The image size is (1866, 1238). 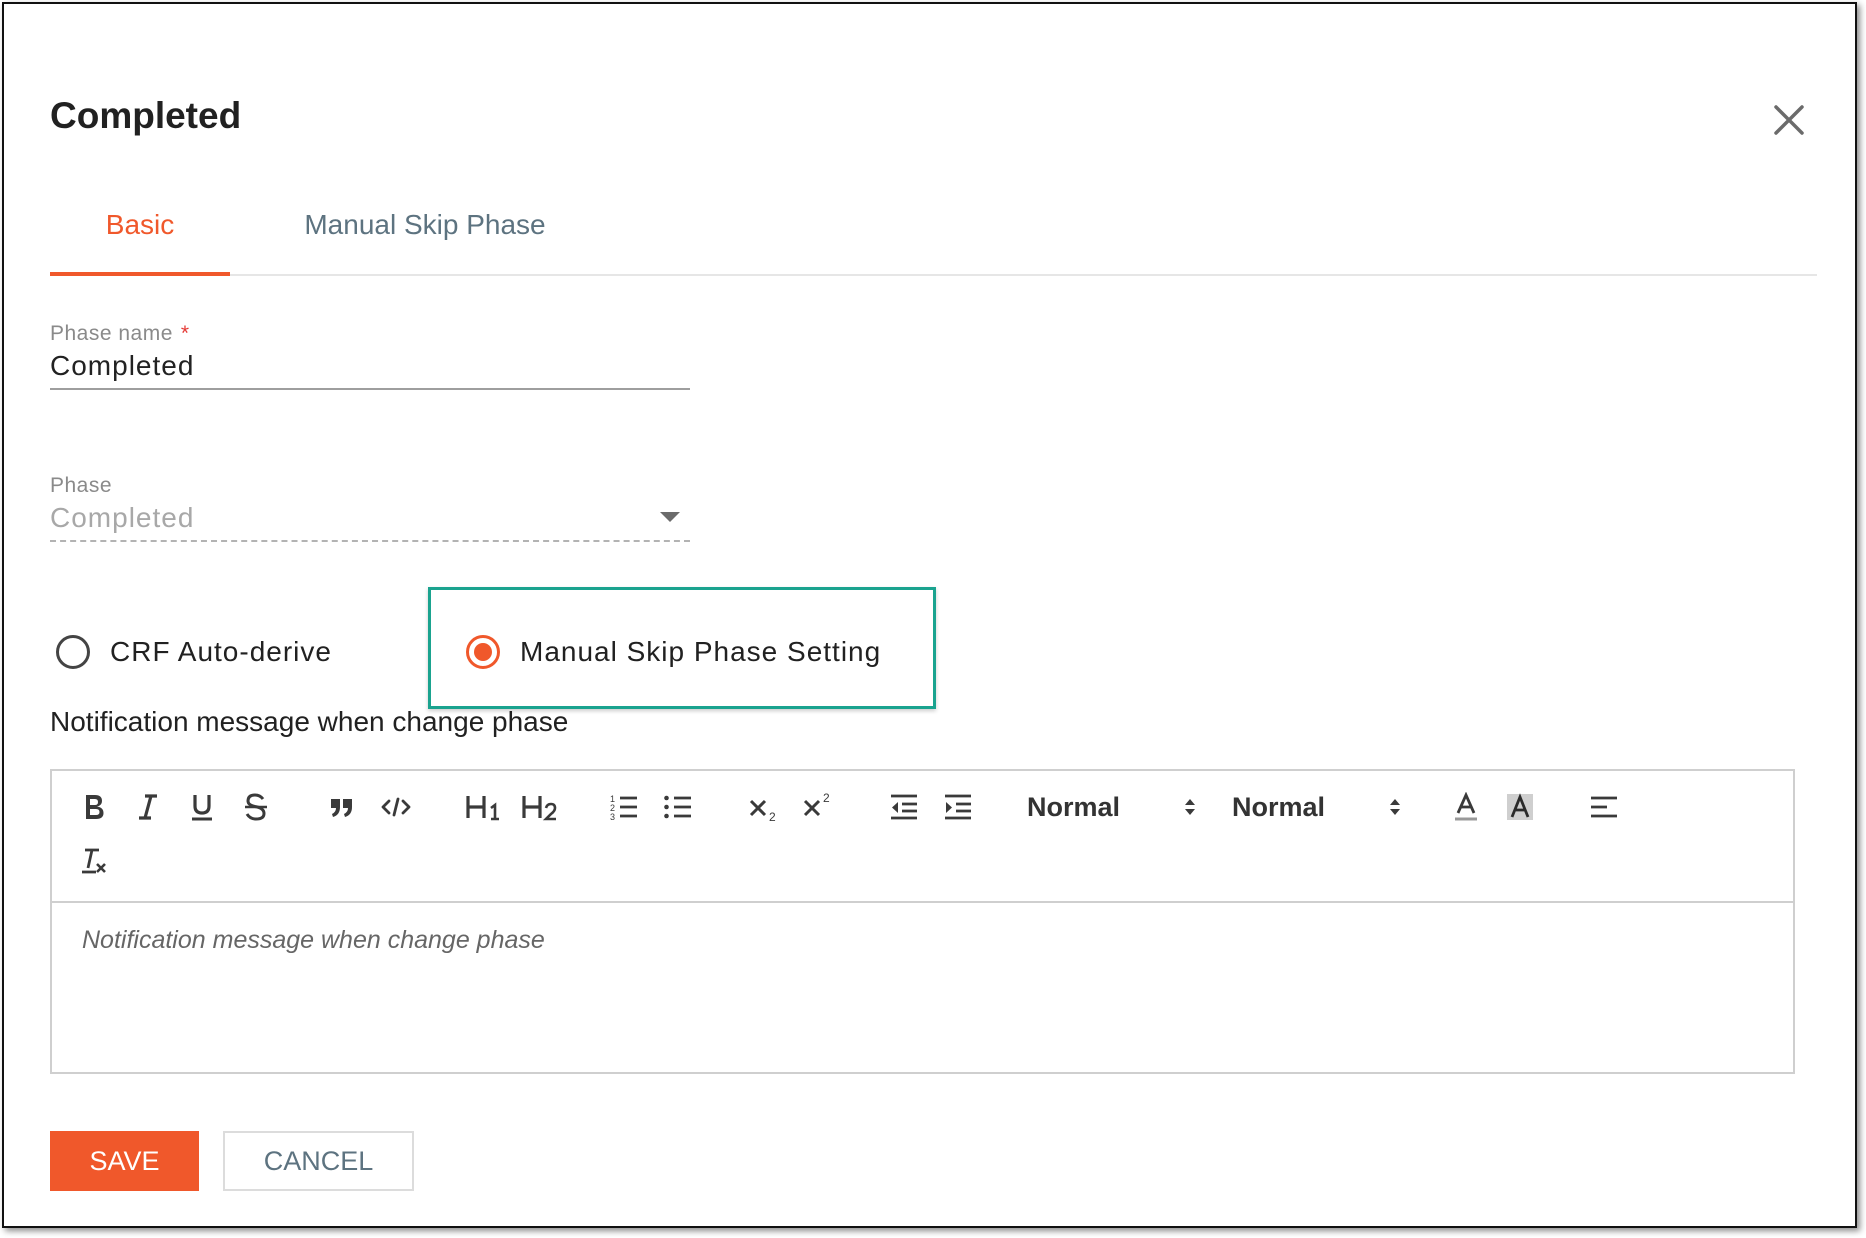 I want to click on svg-text: 3, so click(x=612, y=817).